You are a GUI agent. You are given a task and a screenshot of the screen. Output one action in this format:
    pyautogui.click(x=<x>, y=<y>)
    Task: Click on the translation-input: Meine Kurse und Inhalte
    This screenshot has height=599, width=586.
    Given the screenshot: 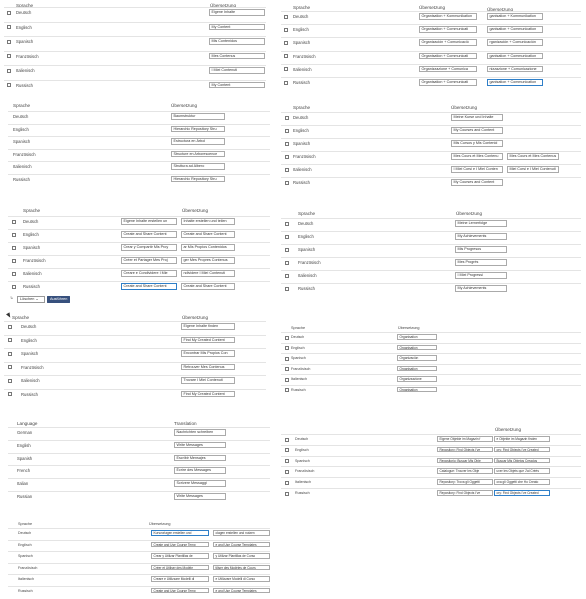 What is the action you would take?
    pyautogui.click(x=477, y=117)
    